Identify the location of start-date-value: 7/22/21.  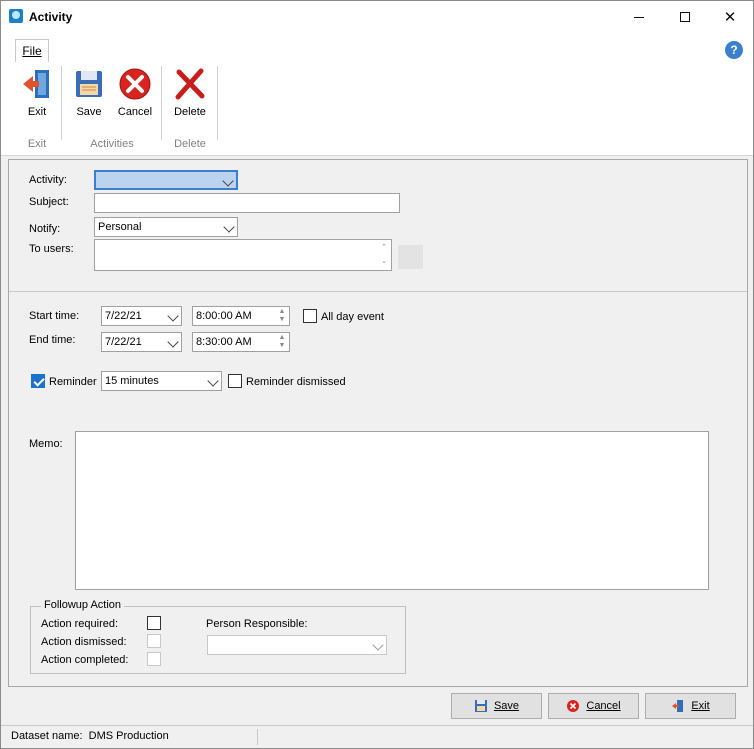
(123, 316).